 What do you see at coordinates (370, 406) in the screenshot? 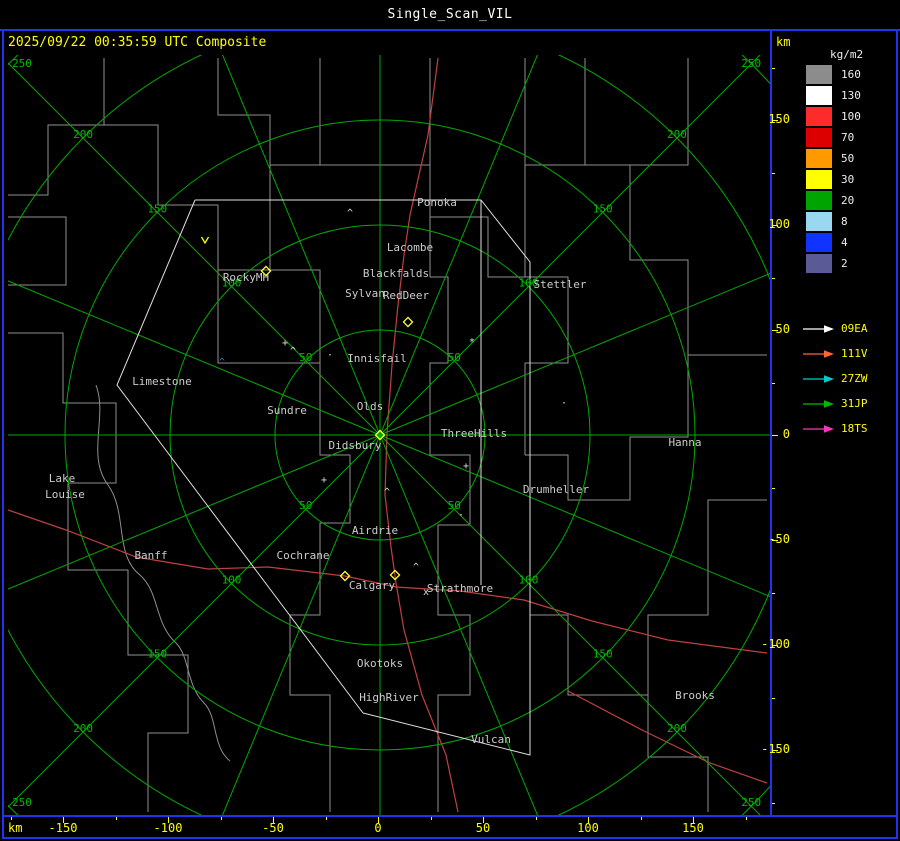
I see `town-label: Olds` at bounding box center [370, 406].